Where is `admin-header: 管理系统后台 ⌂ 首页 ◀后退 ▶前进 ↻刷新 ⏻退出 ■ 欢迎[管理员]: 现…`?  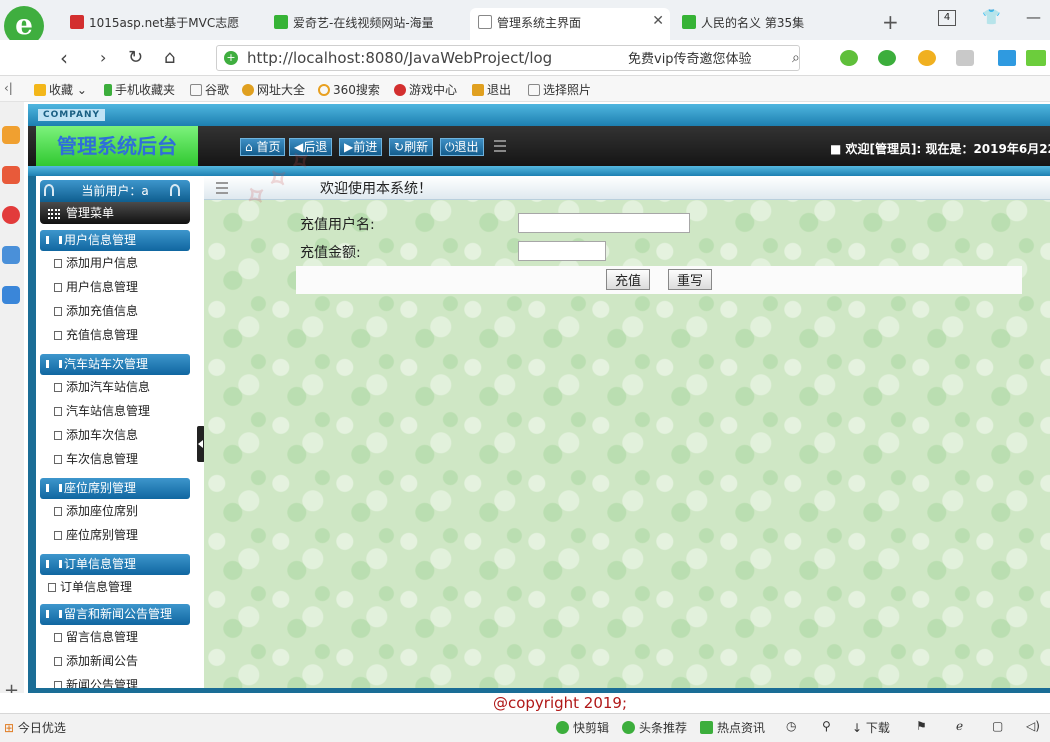
admin-header: 管理系统后台 ⌂ 首页 ◀后退 ▶前进 ↻刷新 ⏻退出 ■ 欢迎[管理员]: 现… is located at coordinates (539, 146).